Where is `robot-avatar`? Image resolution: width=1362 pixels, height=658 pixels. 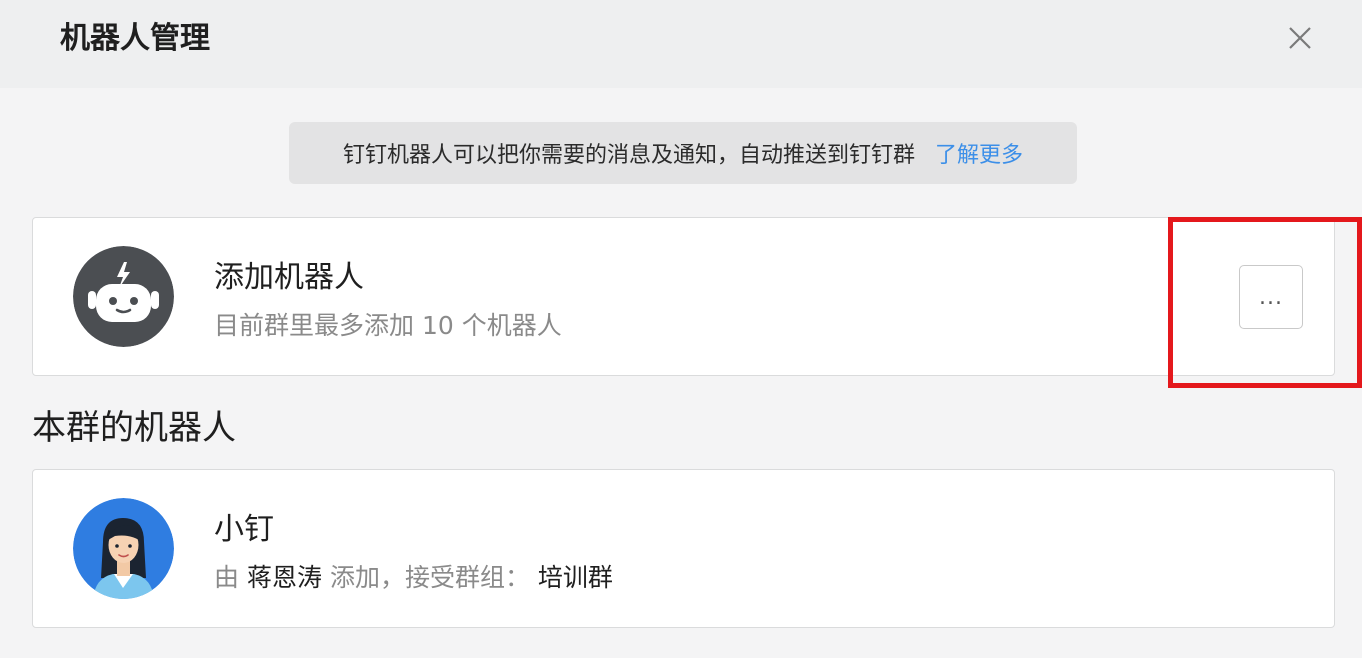
robot-avatar is located at coordinates (123, 296).